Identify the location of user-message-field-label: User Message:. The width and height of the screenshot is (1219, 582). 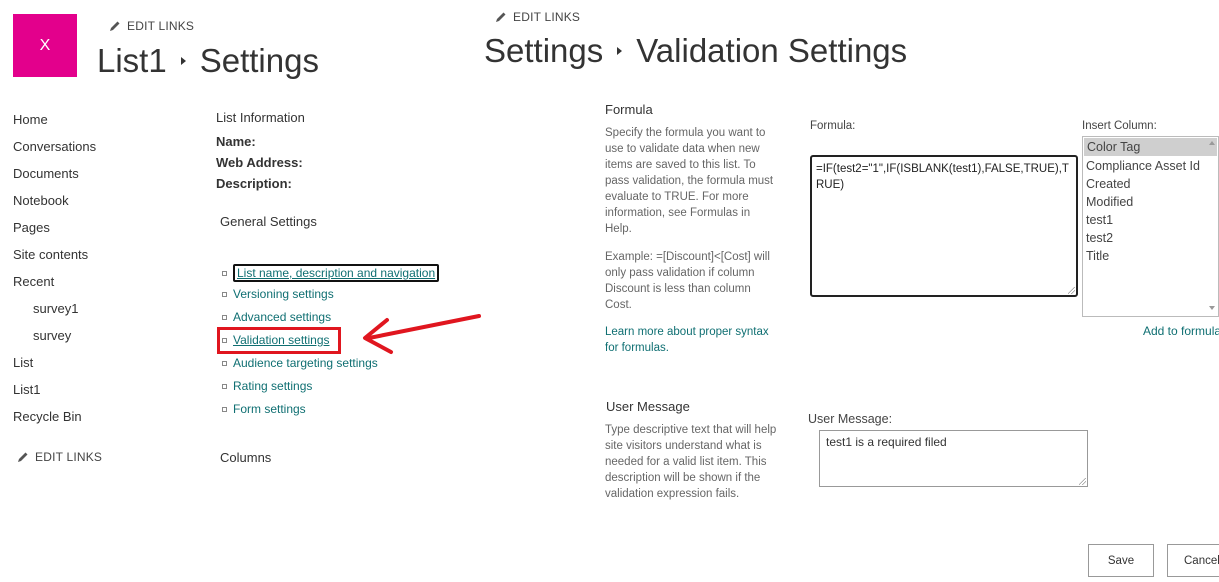
(850, 419).